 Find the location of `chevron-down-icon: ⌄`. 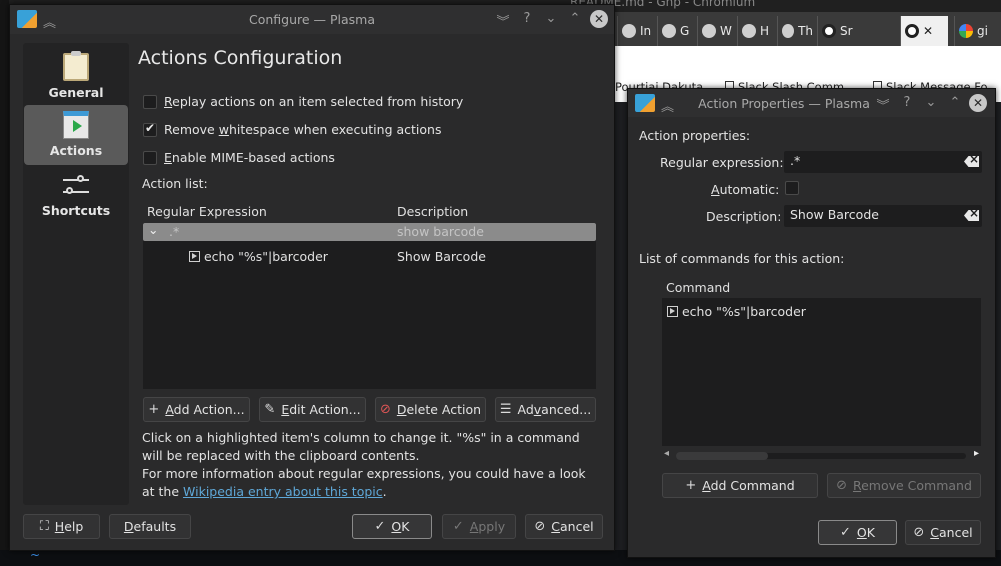

chevron-down-icon: ⌄ is located at coordinates (153, 229).